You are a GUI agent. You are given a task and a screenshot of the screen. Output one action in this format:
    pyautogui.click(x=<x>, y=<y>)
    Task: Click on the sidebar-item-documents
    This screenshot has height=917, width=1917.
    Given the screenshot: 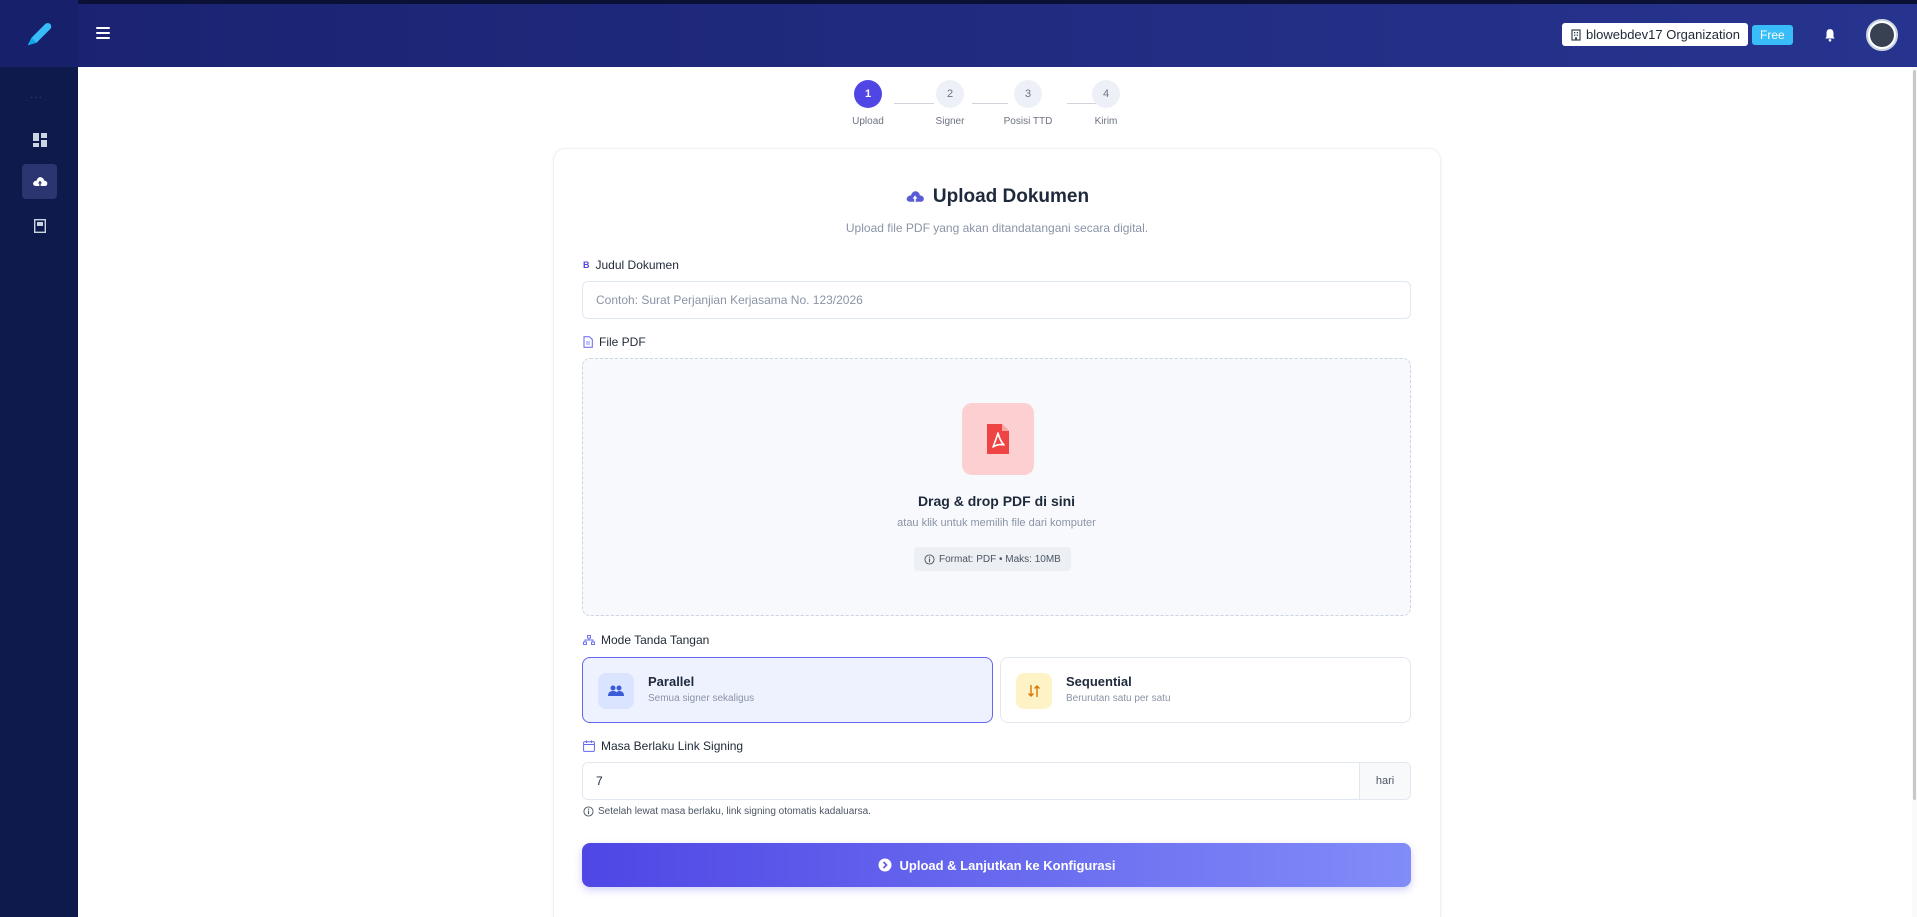 What is the action you would take?
    pyautogui.click(x=39, y=225)
    